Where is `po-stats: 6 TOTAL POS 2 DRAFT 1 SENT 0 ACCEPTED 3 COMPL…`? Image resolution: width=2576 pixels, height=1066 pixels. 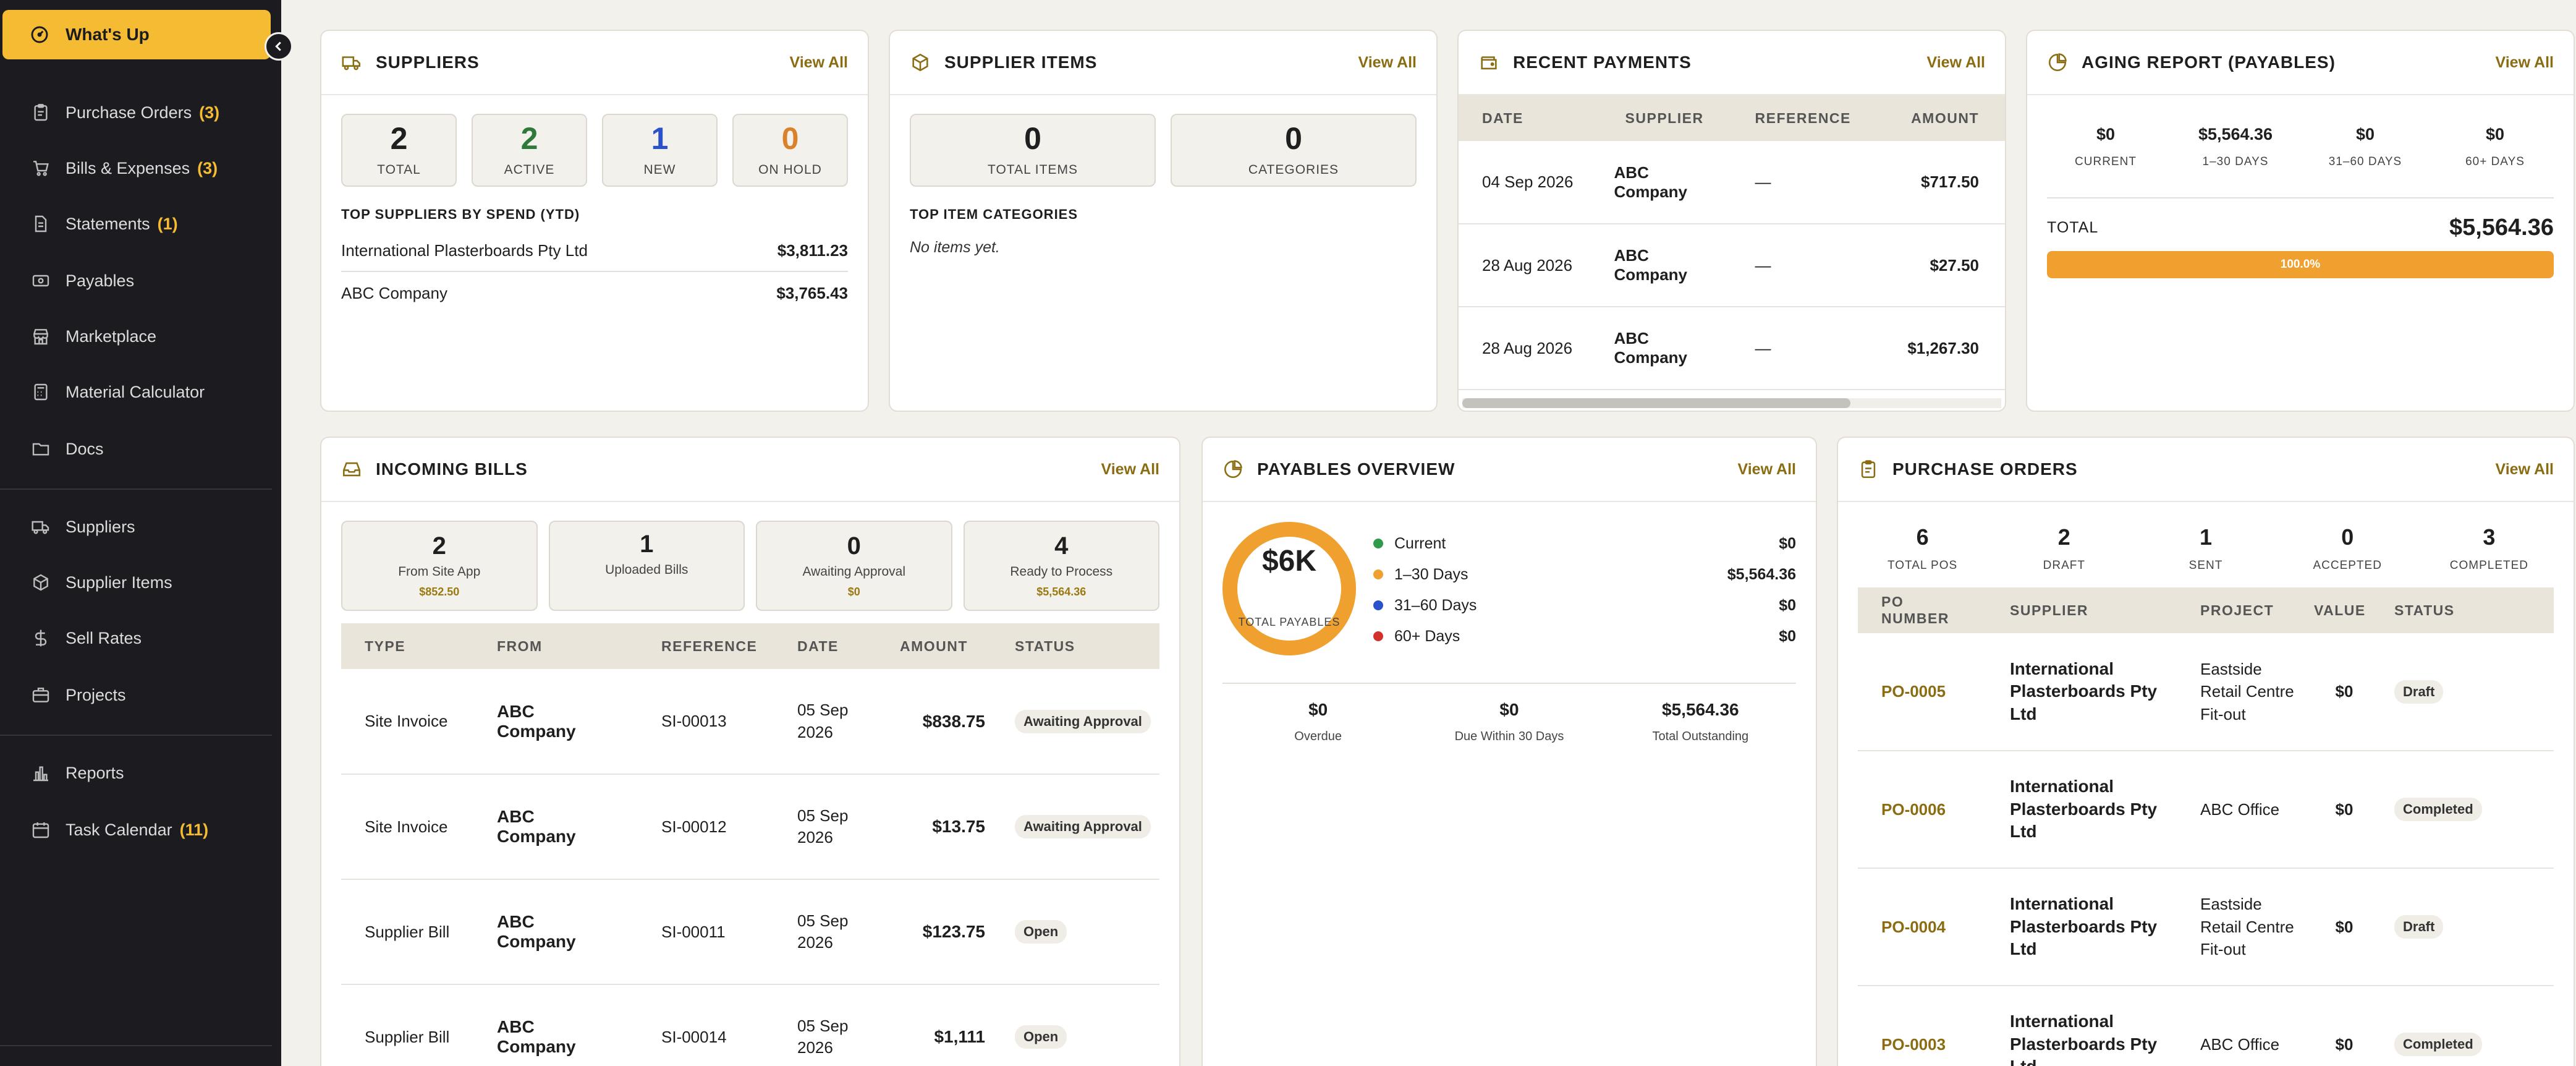
po-stats: 6 TOTAL POS 2 DRAFT 1 SENT 0 ACCEPTED 3 COMPL… is located at coordinates (2206, 548).